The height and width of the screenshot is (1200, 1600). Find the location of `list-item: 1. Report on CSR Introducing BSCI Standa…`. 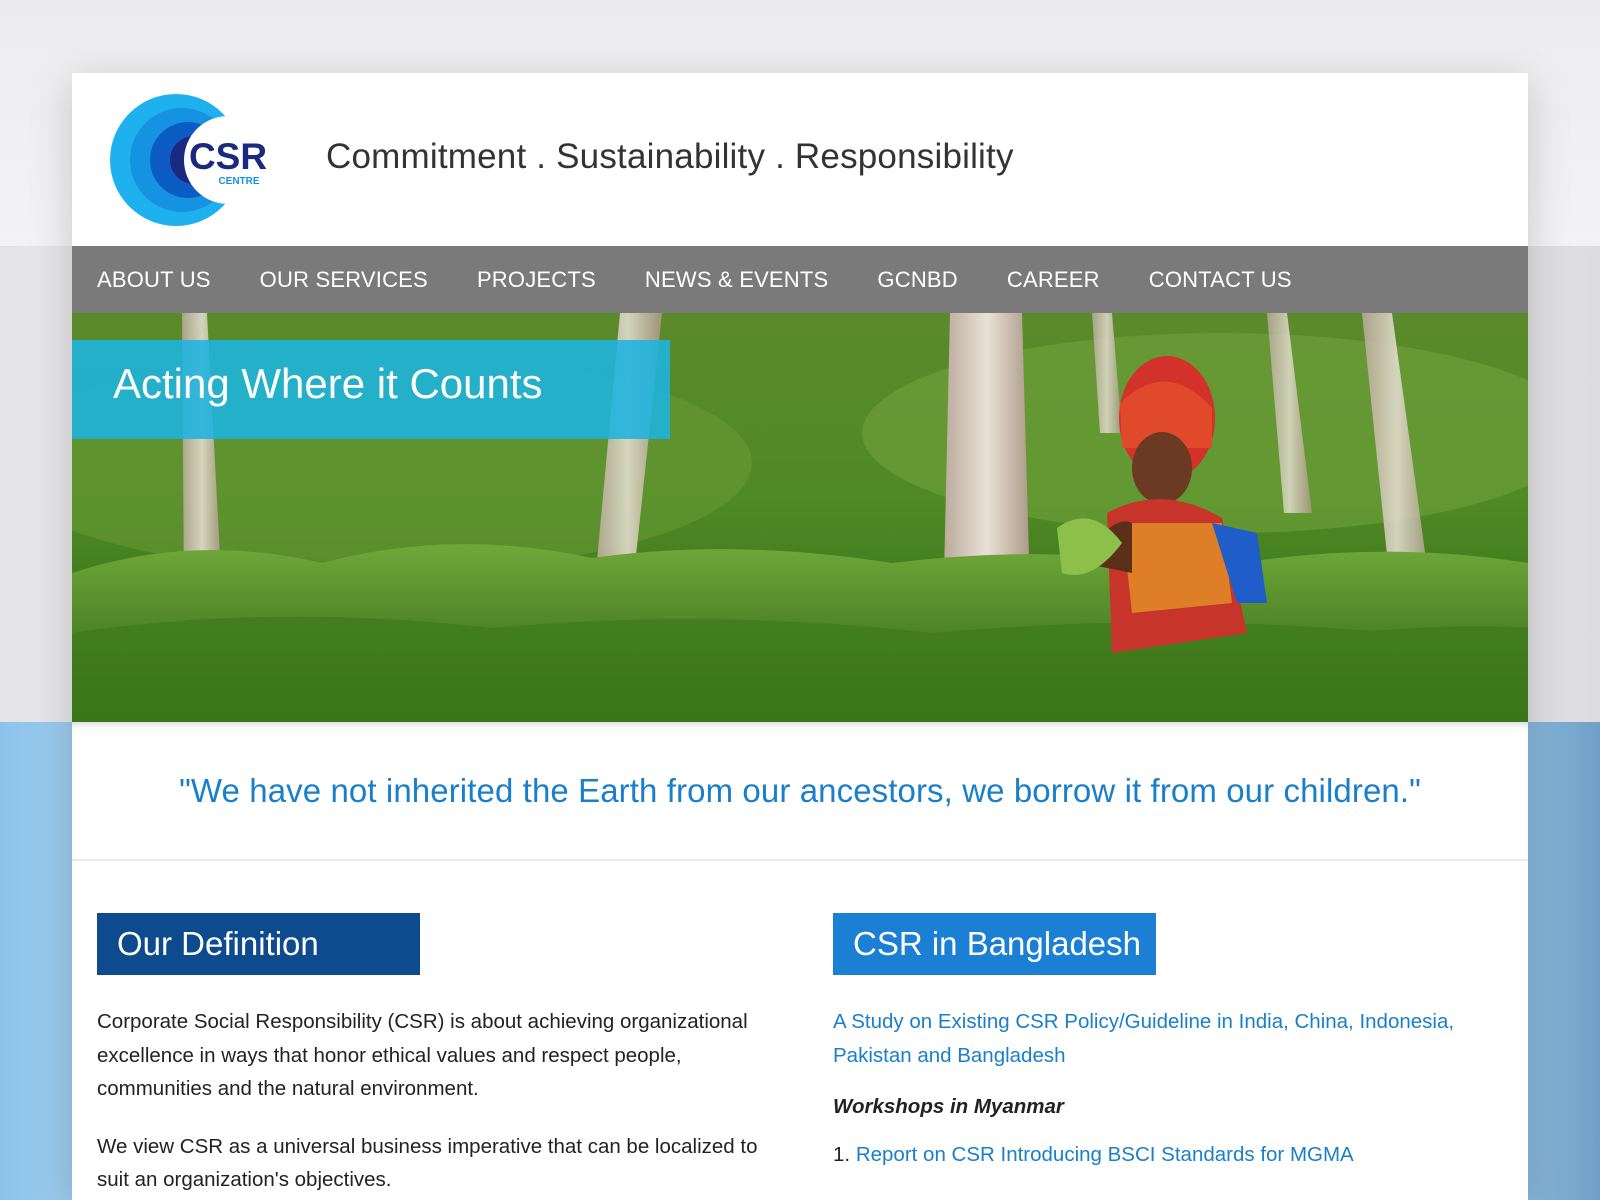

list-item: 1. Report on CSR Introducing BSCI Standa… is located at coordinates (1163, 1155).